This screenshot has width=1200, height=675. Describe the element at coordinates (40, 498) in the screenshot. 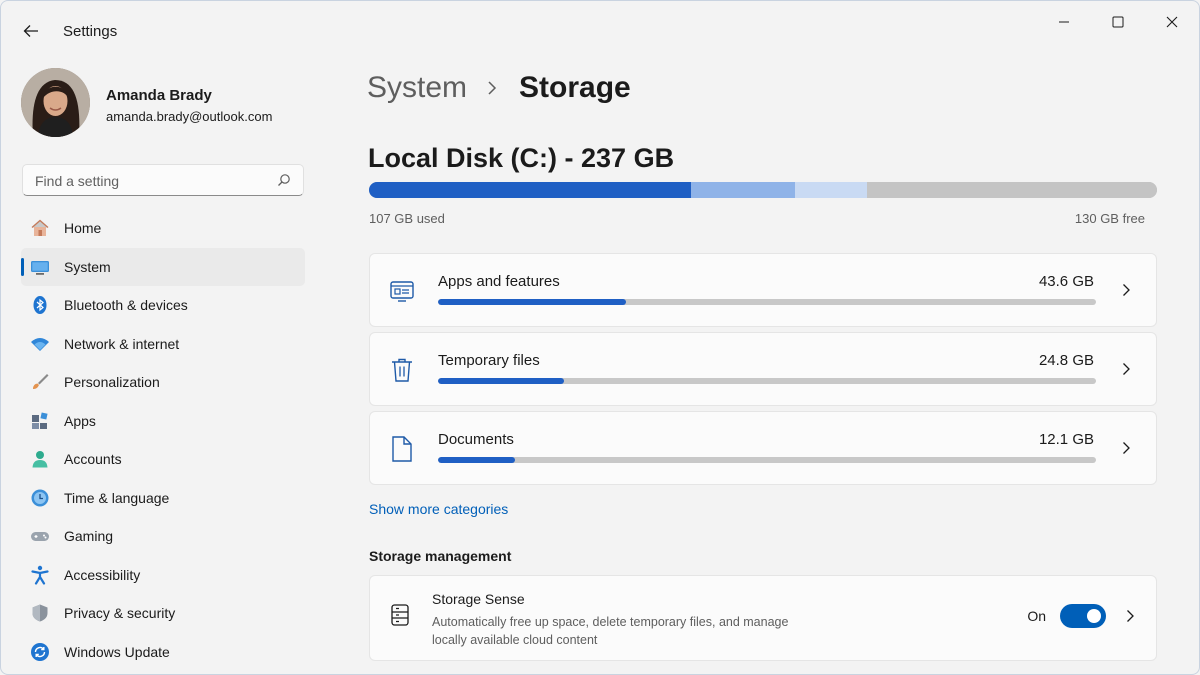

I see `clock-globe-icon` at that location.